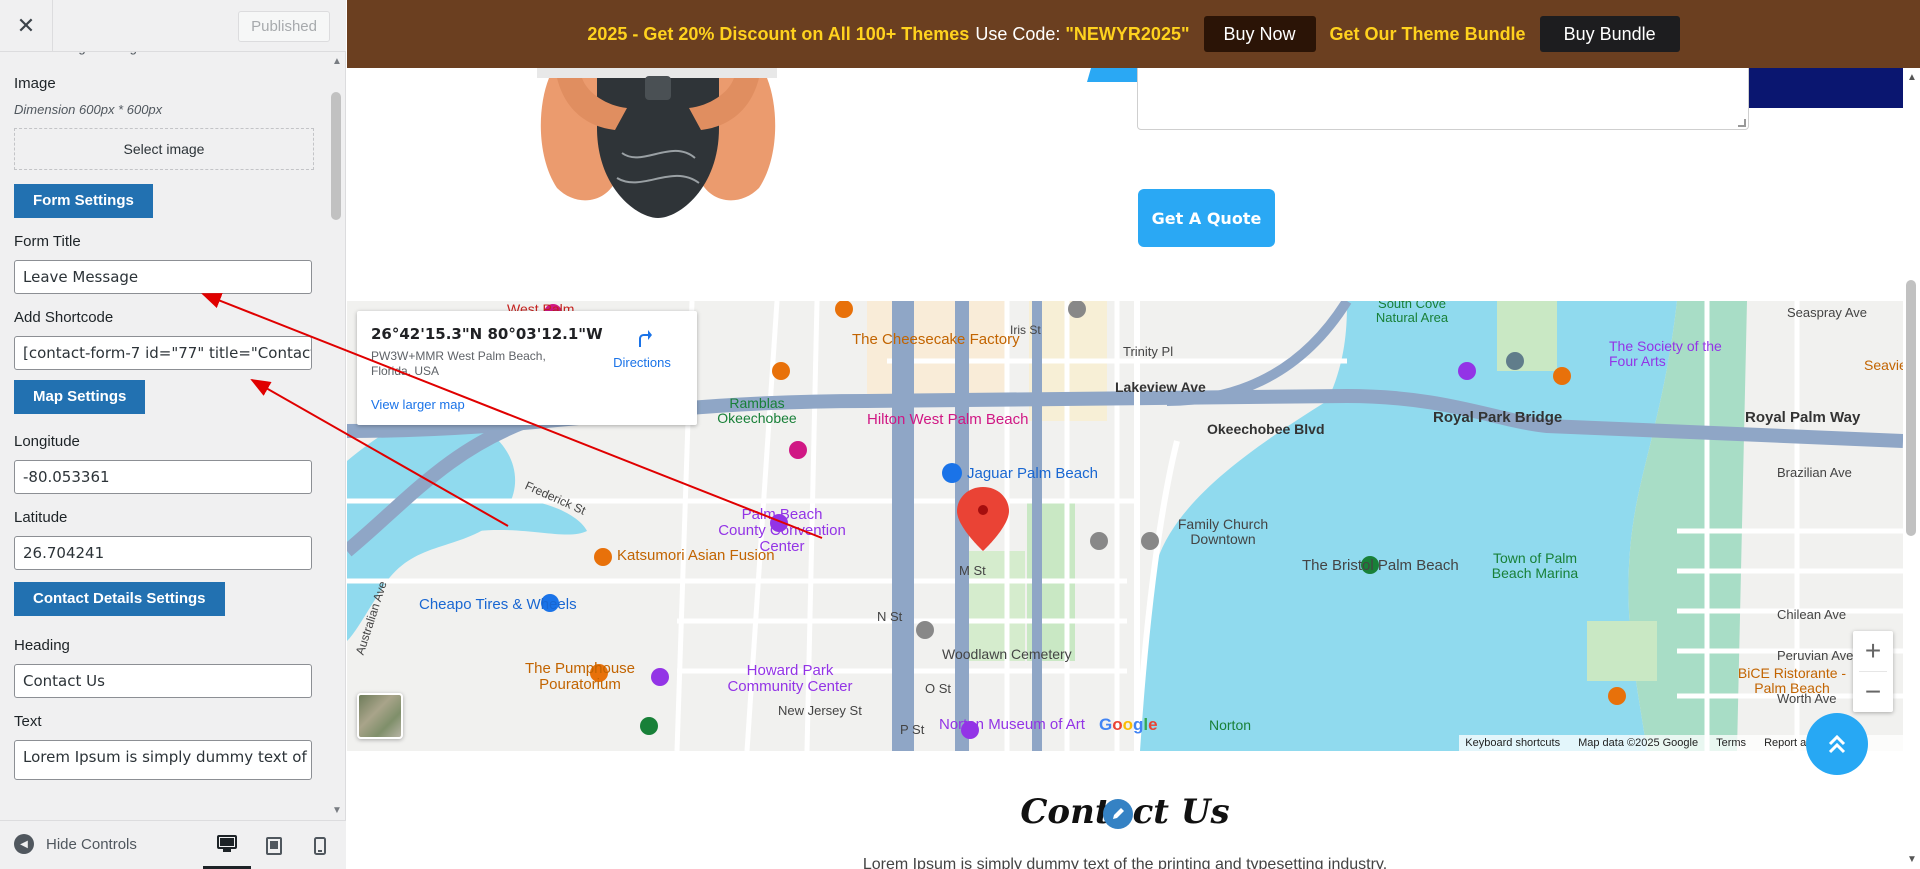 The height and width of the screenshot is (869, 1920). Describe the element at coordinates (1223, 531) in the screenshot. I see `map-label: Family Church Downtown` at that location.